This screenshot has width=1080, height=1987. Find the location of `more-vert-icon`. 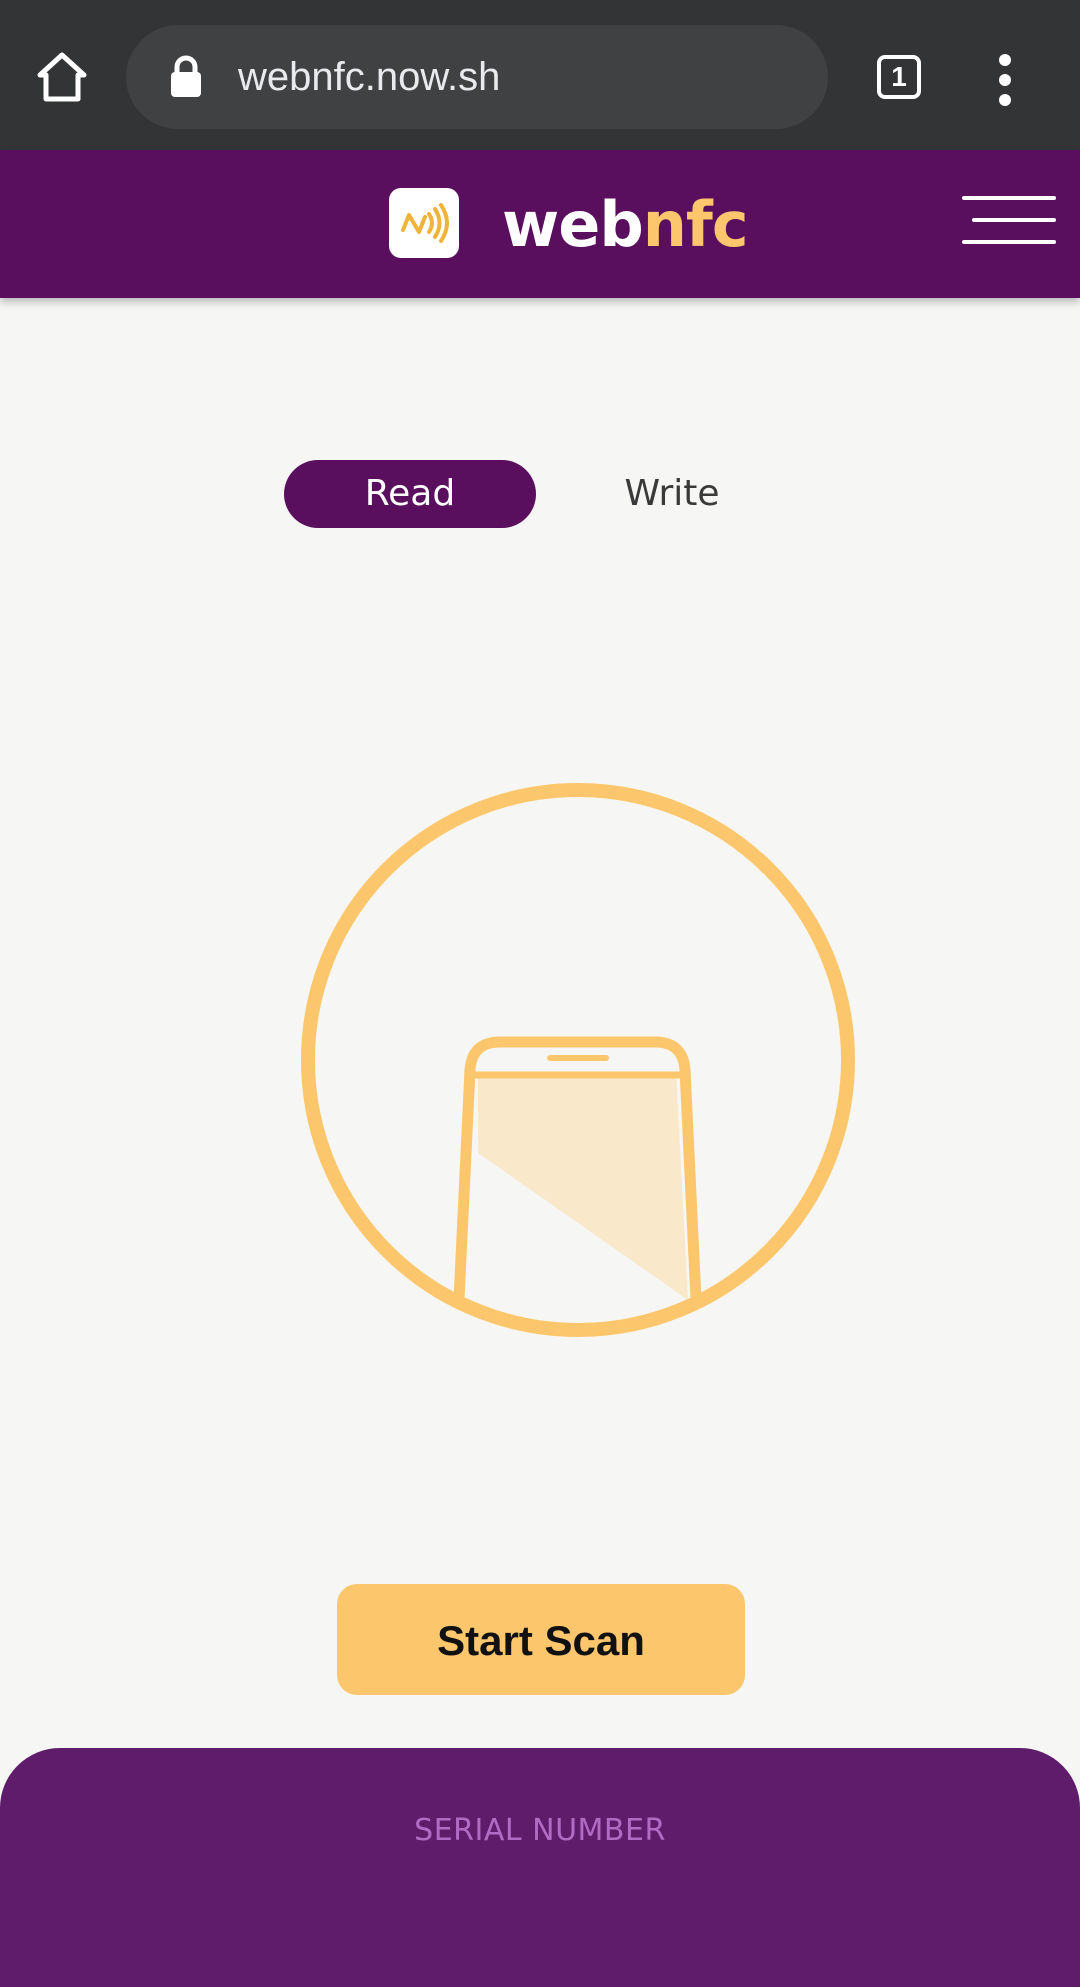

more-vert-icon is located at coordinates (1005, 80).